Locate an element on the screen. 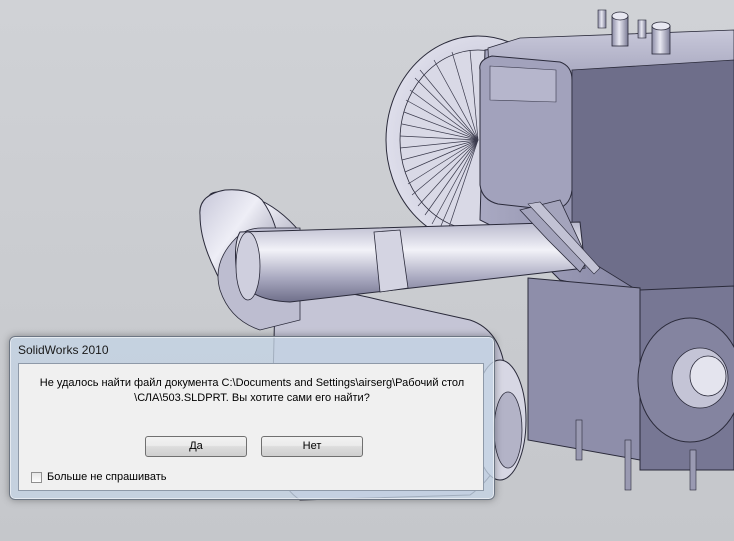 This screenshot has height=541, width=734. no-button: Нет is located at coordinates (312, 446).